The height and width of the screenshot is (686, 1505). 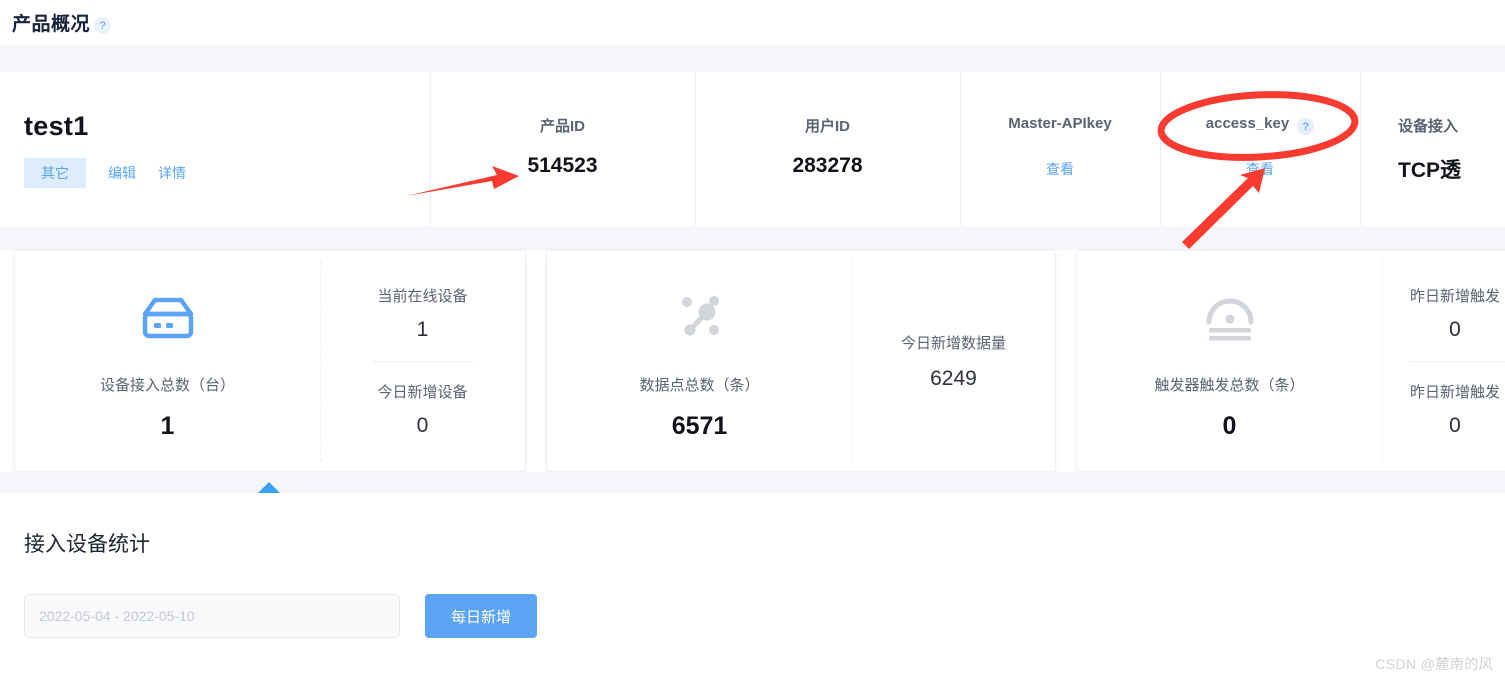 What do you see at coordinates (481, 616) in the screenshot?
I see `daily-new-button: 每日新增` at bounding box center [481, 616].